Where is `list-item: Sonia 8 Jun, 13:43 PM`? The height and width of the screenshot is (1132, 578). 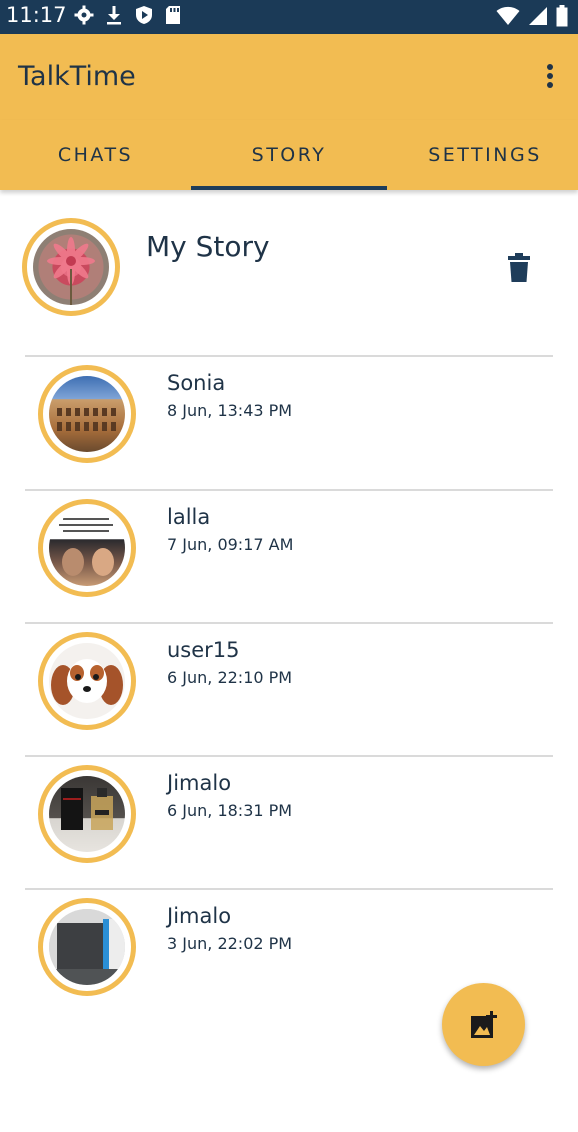
list-item: Sonia 8 Jun, 13:43 PM is located at coordinates (289, 423).